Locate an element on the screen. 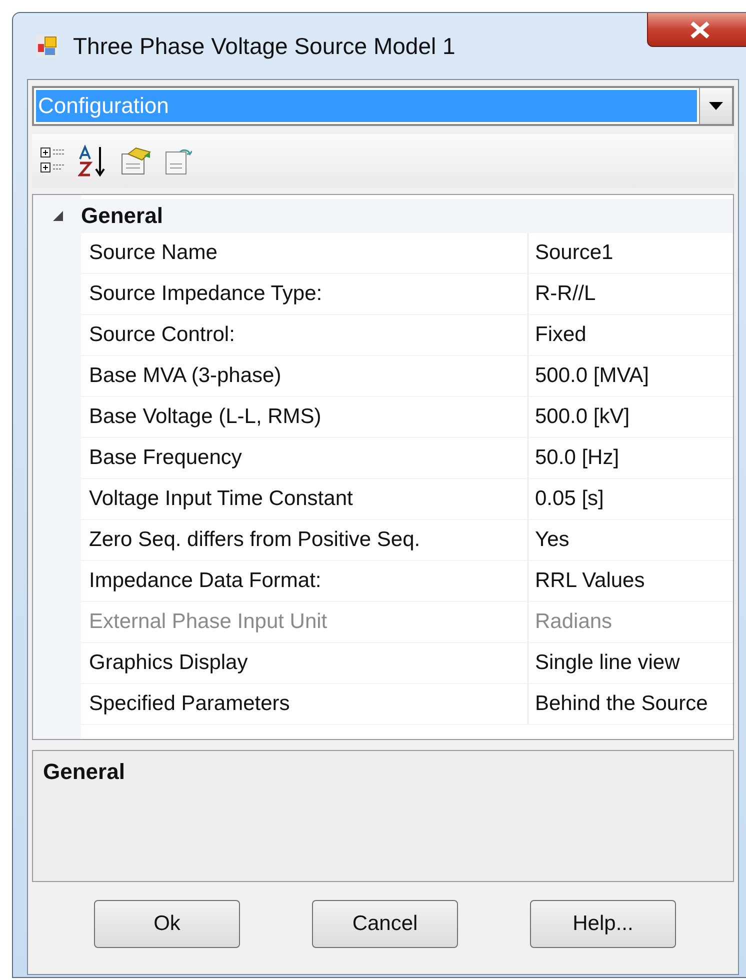  window-title: Three Phase Voltage Source Model 1 is located at coordinates (264, 46).